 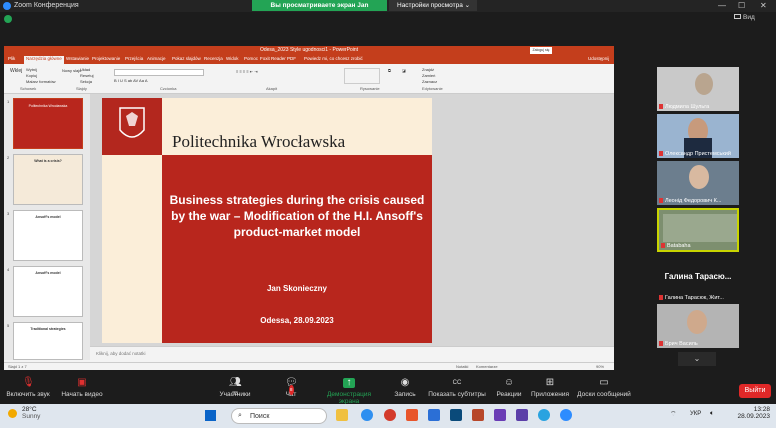 I want to click on taskbar-clock: 13:28 28.09.2023, so click(x=750, y=413).